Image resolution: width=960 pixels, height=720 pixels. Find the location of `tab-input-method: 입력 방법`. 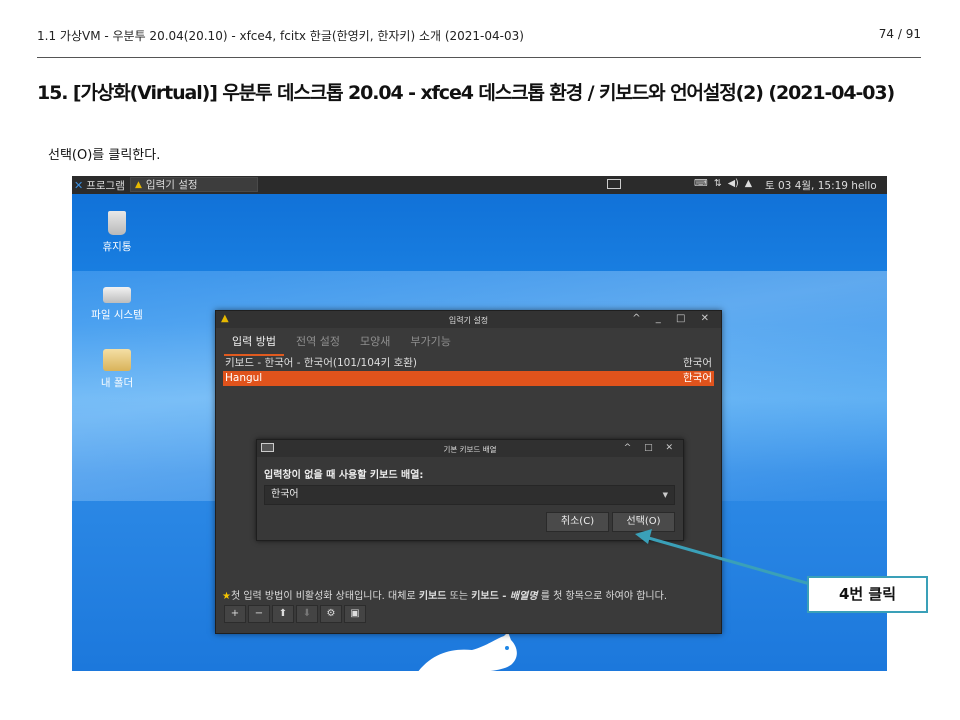

tab-input-method: 입력 방법 is located at coordinates (254, 343).